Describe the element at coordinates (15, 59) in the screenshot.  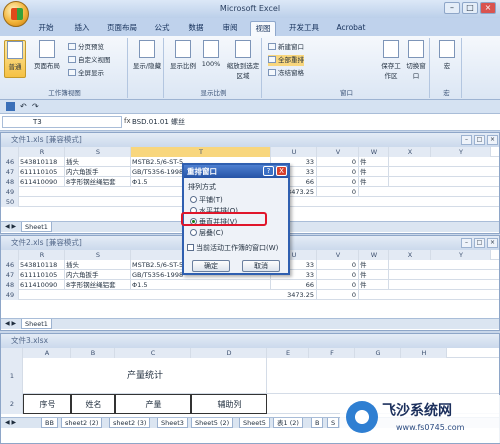
I see `normal-view-button: 普通` at that location.